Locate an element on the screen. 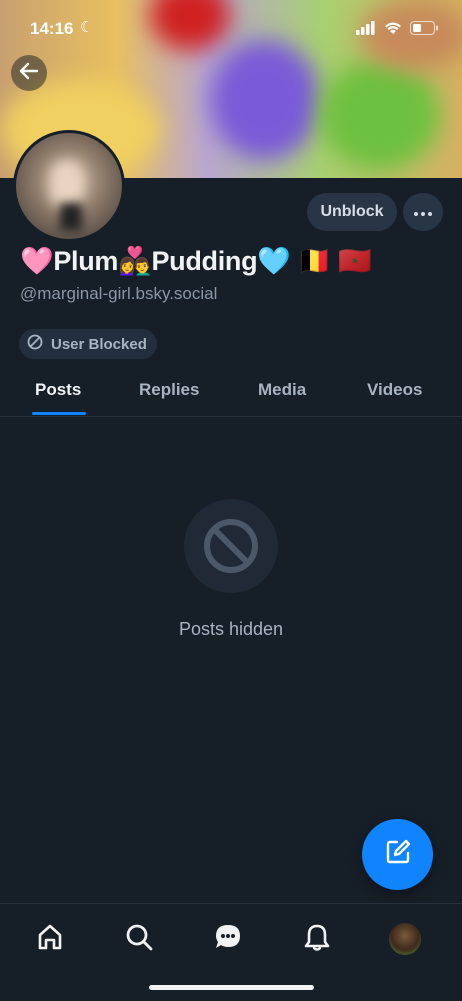 This screenshot has height=1001, width=462. nav-profile-button is located at coordinates (405, 939).